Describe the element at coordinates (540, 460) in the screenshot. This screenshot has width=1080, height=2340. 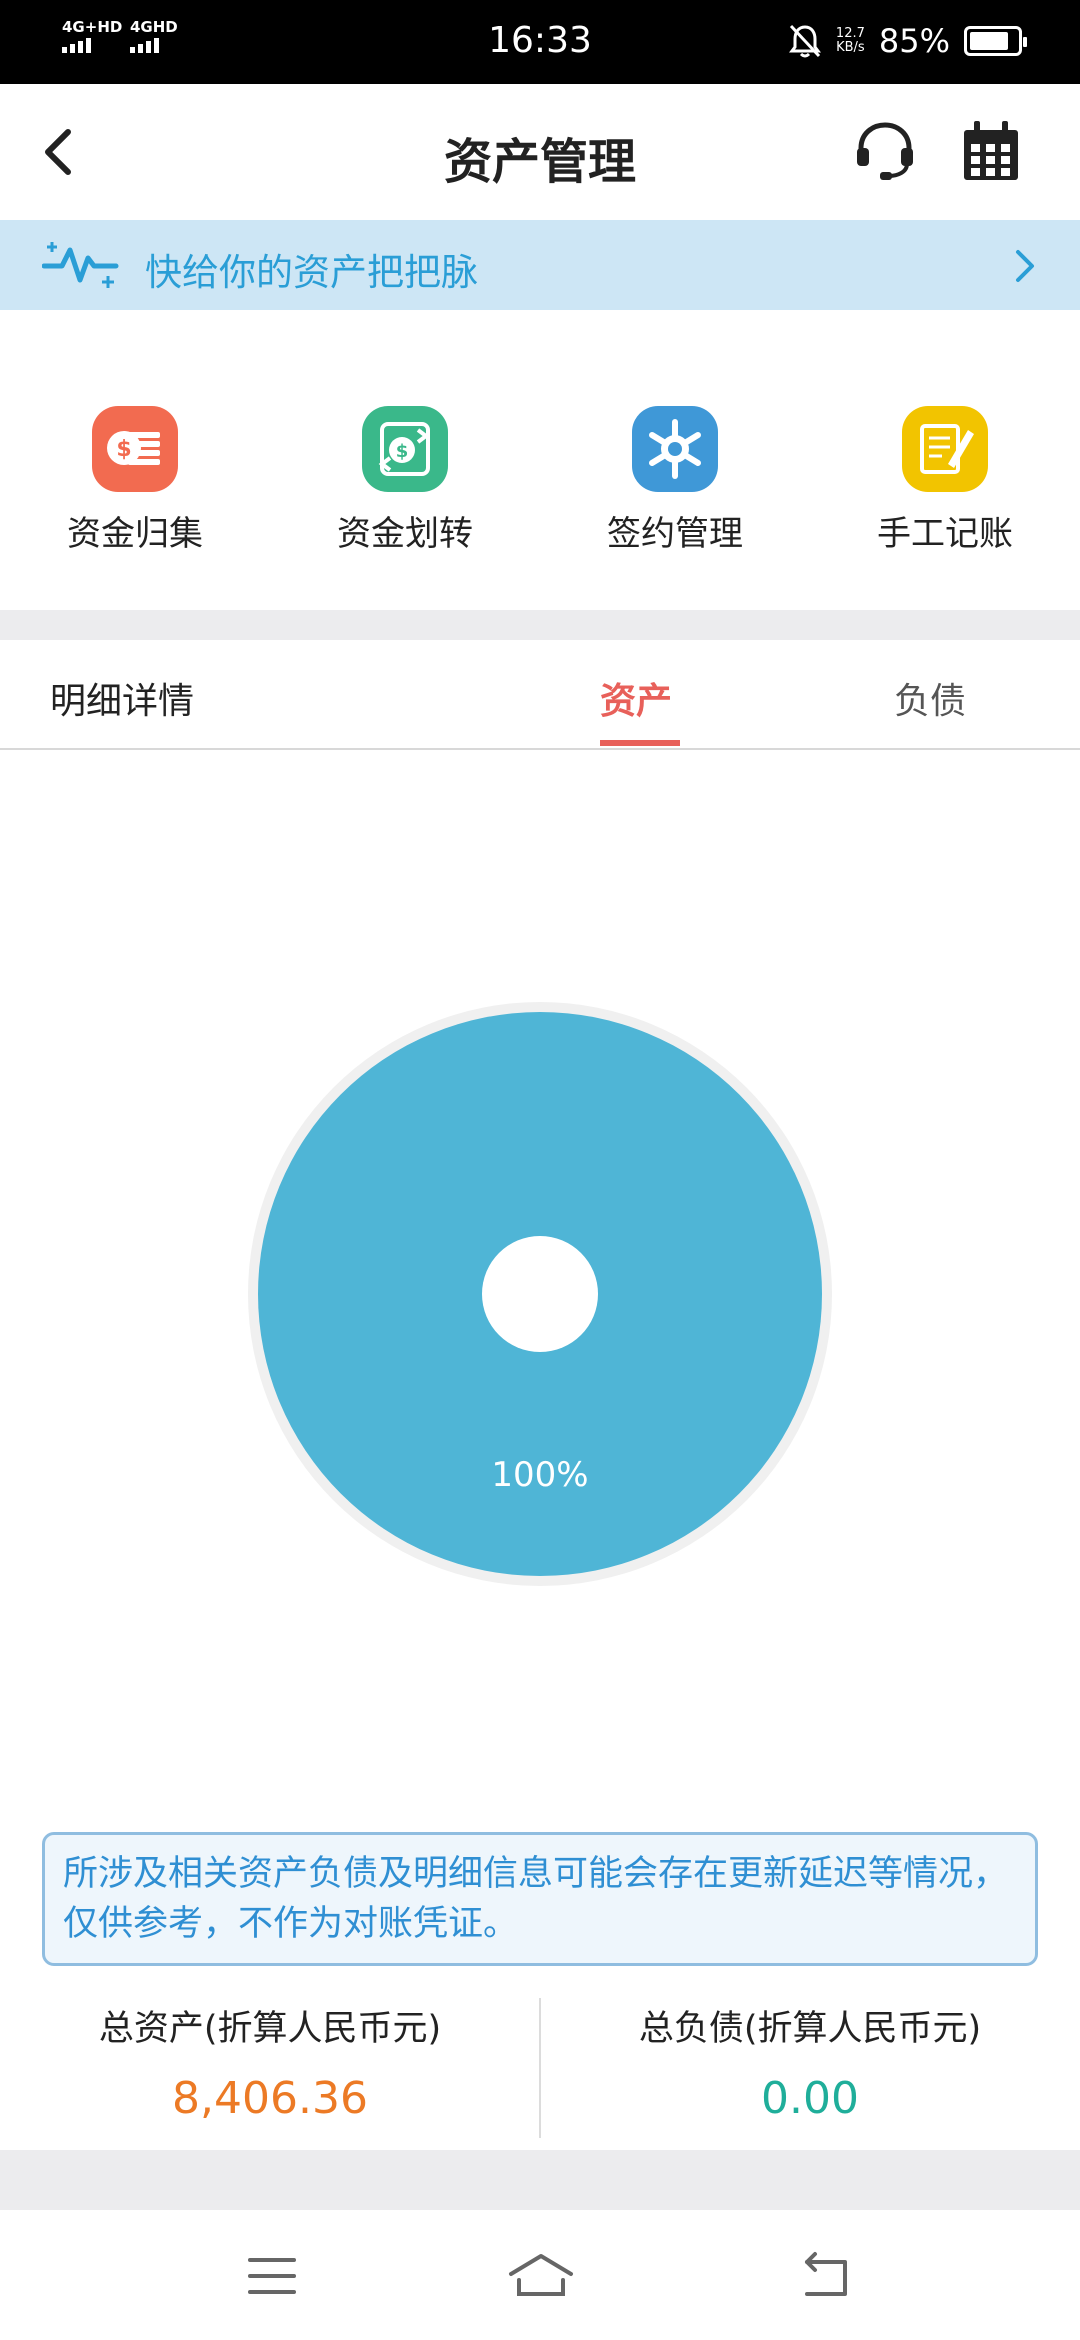
I see `quick-actions: $ 资金归集 $ 资金划转 签约管理 手工记账` at that location.